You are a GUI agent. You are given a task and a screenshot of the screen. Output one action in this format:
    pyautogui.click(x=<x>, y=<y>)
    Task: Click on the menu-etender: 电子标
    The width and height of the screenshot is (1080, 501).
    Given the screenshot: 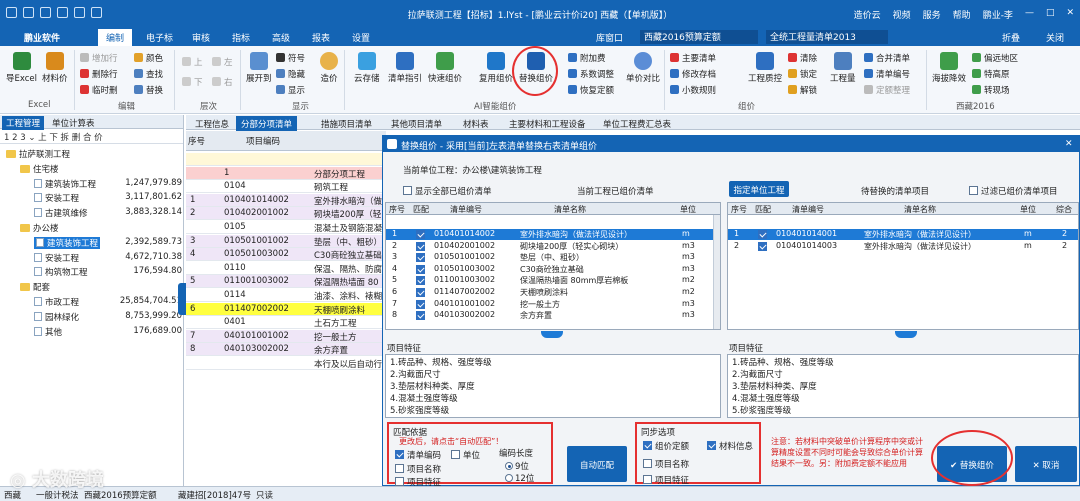 What is the action you would take?
    pyautogui.click(x=159, y=37)
    